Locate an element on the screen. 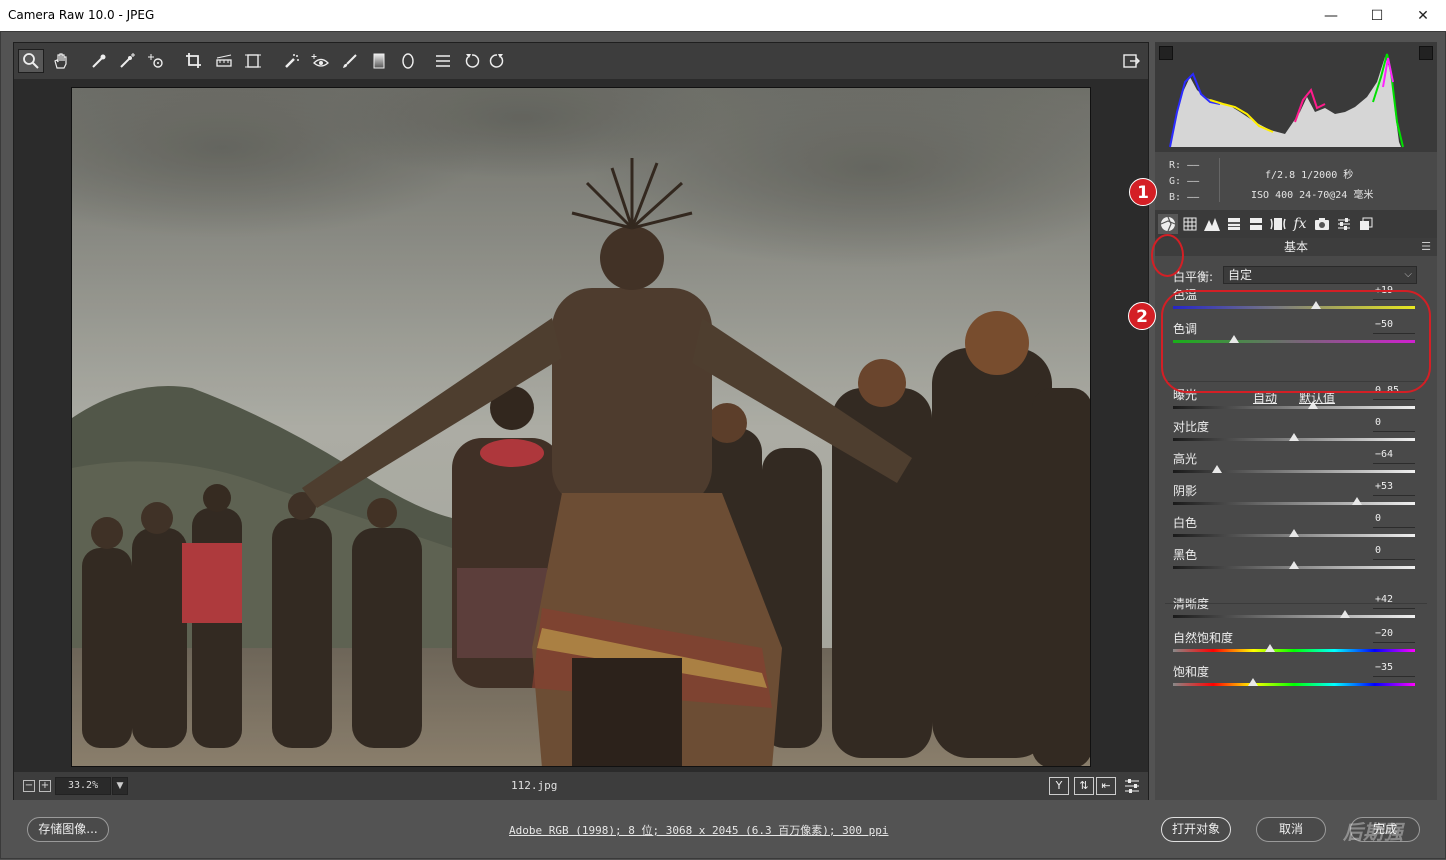 This screenshot has width=1446, height=860. panel-title: 基本 is located at coordinates (1296, 247).